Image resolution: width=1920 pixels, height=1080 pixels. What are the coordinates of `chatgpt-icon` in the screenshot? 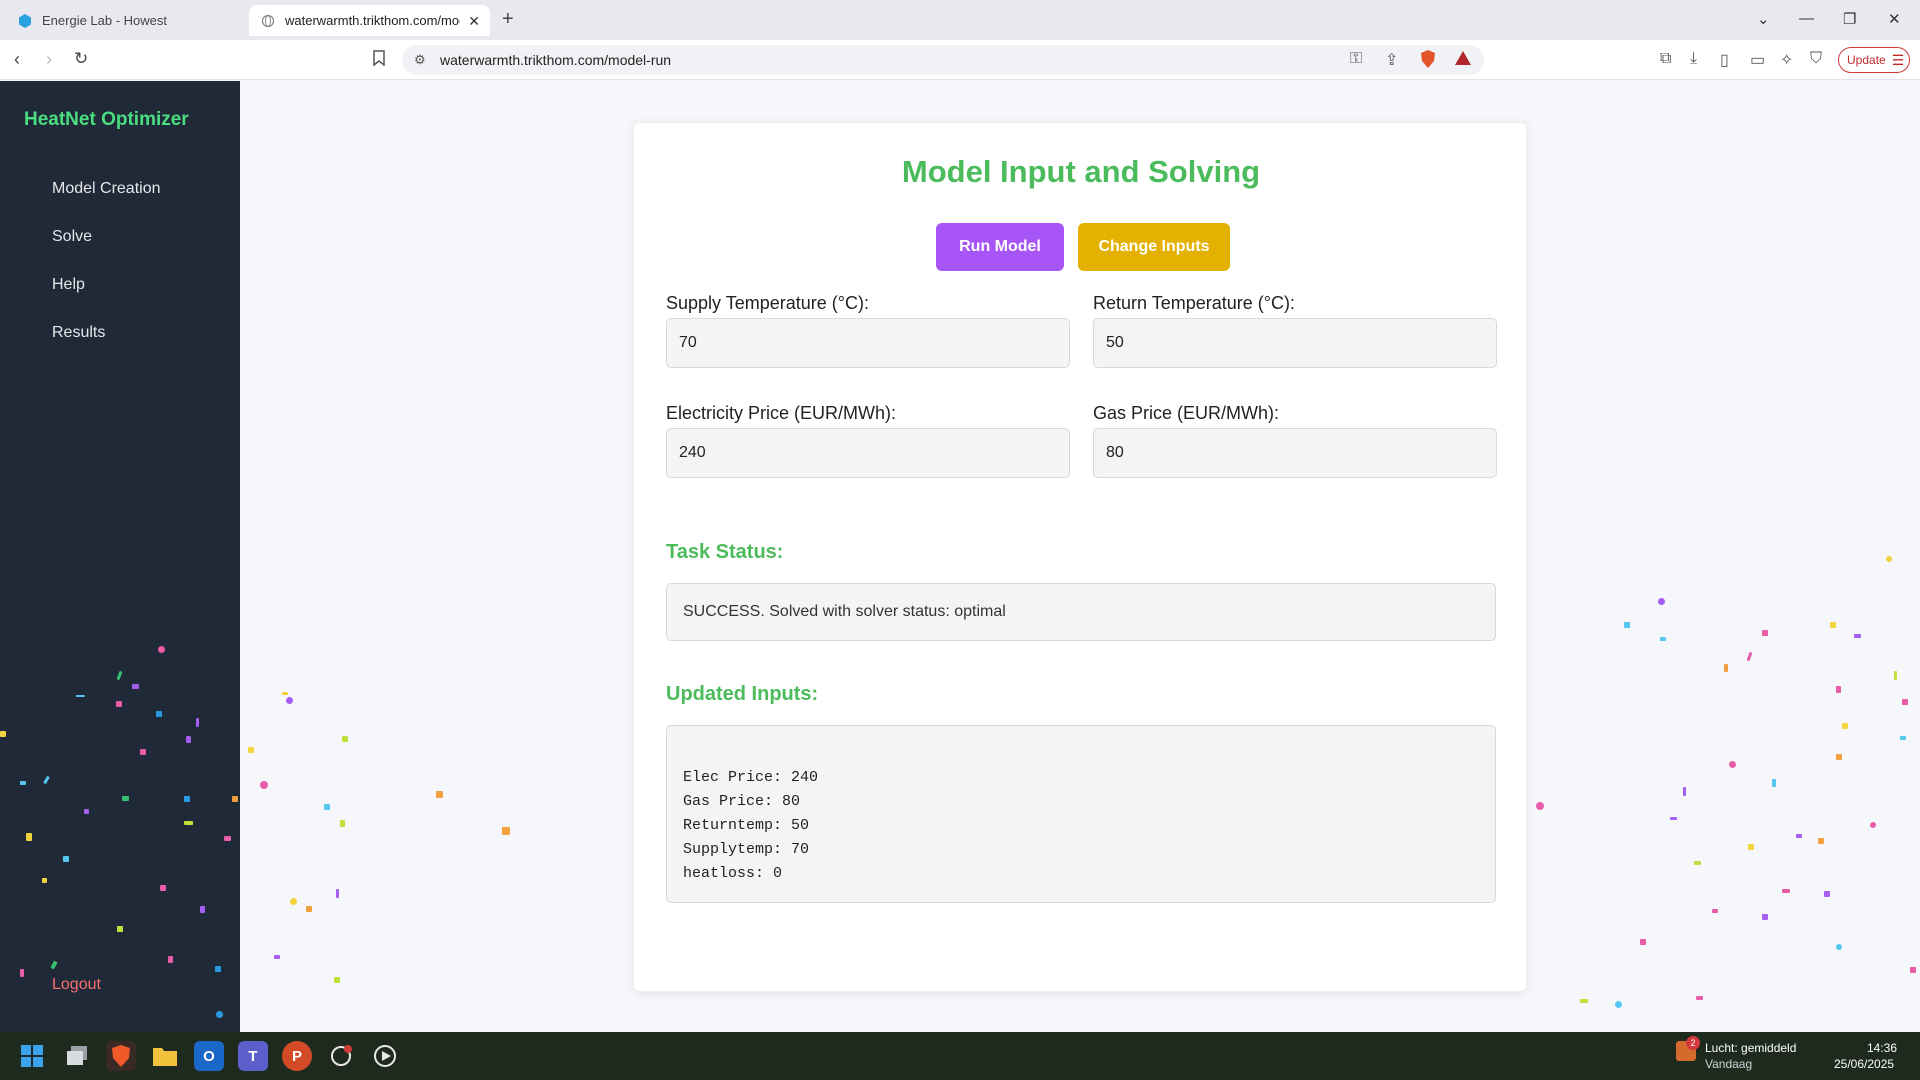 It's located at (341, 1056).